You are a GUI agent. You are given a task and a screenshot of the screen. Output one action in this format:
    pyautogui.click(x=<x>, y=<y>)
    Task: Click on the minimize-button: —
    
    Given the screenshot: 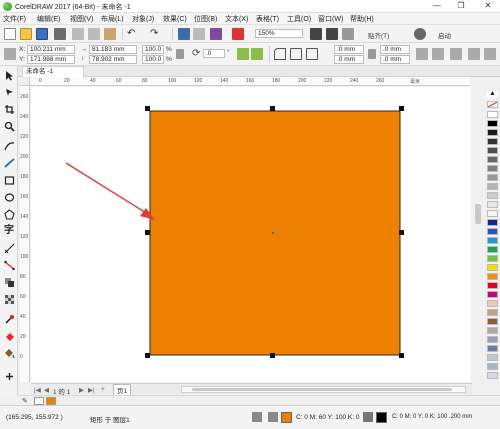 What is the action you would take?
    pyautogui.click(x=437, y=6)
    